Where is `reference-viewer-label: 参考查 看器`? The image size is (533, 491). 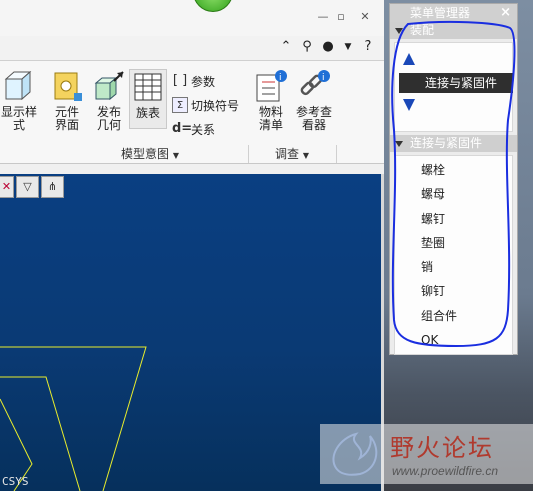 reference-viewer-label: 参考查 看器 is located at coordinates (313, 118).